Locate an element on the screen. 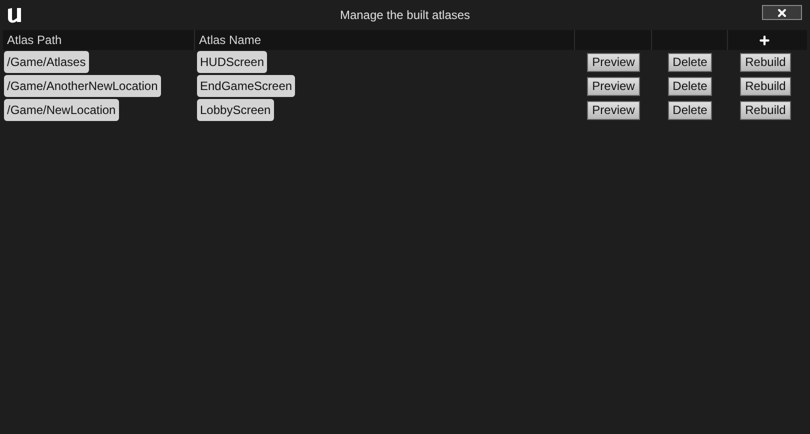  name-field: EndGameScreen is located at coordinates (246, 86).